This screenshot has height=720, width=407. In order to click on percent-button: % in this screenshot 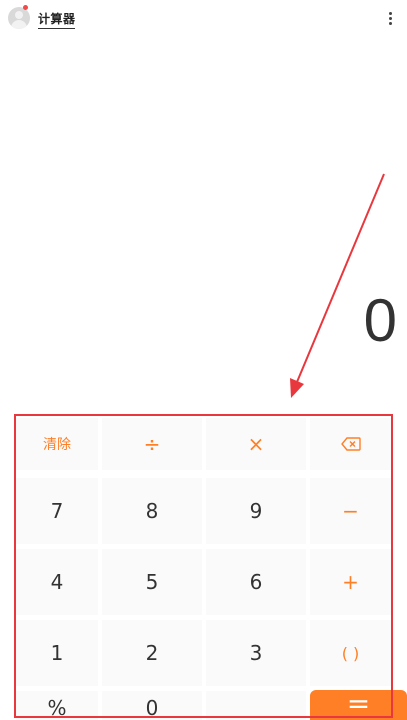, I will do `click(57, 705)`.